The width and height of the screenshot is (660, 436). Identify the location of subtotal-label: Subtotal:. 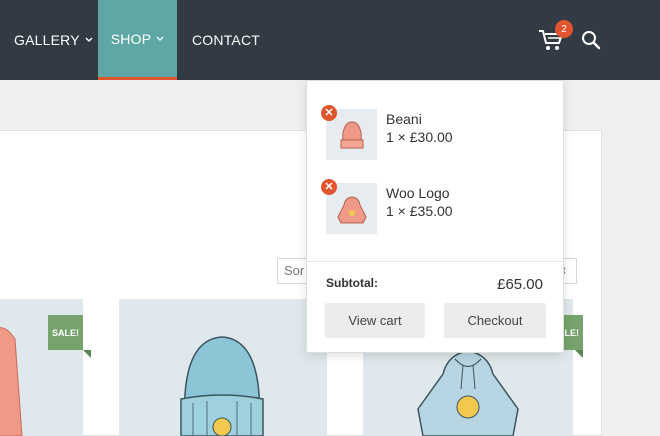
(352, 283).